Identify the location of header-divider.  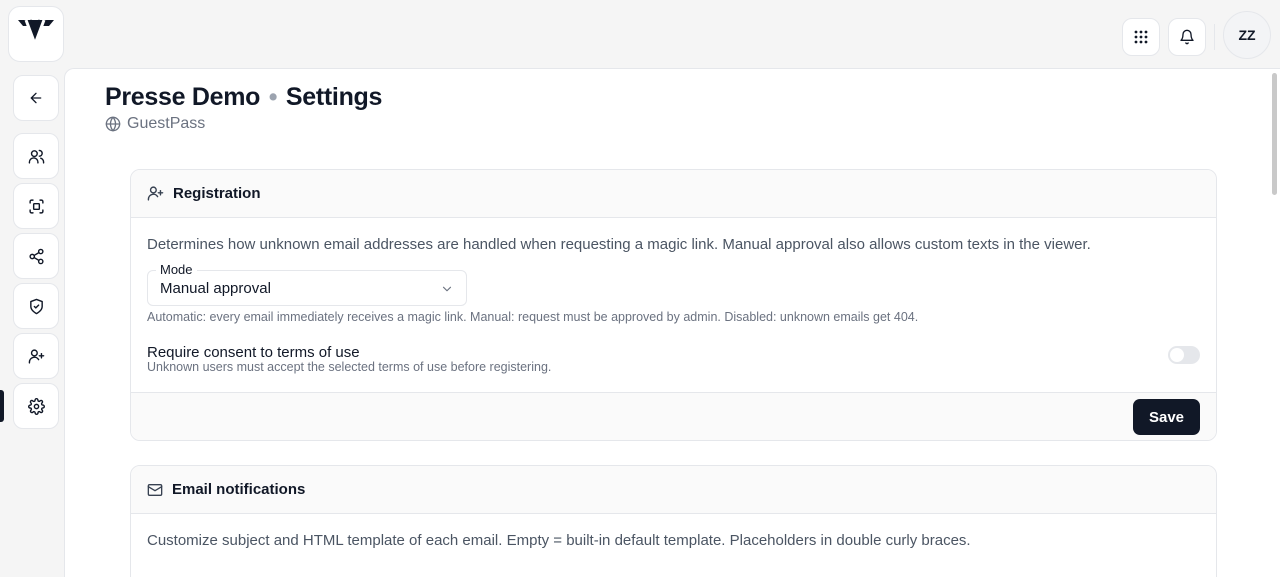
(1214, 37).